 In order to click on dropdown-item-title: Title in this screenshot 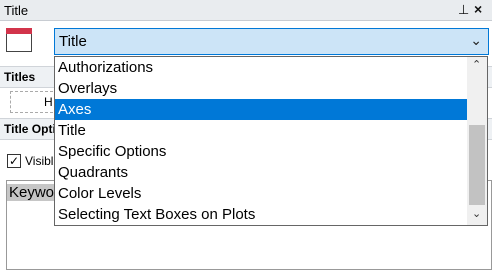, I will do `click(261, 130)`.